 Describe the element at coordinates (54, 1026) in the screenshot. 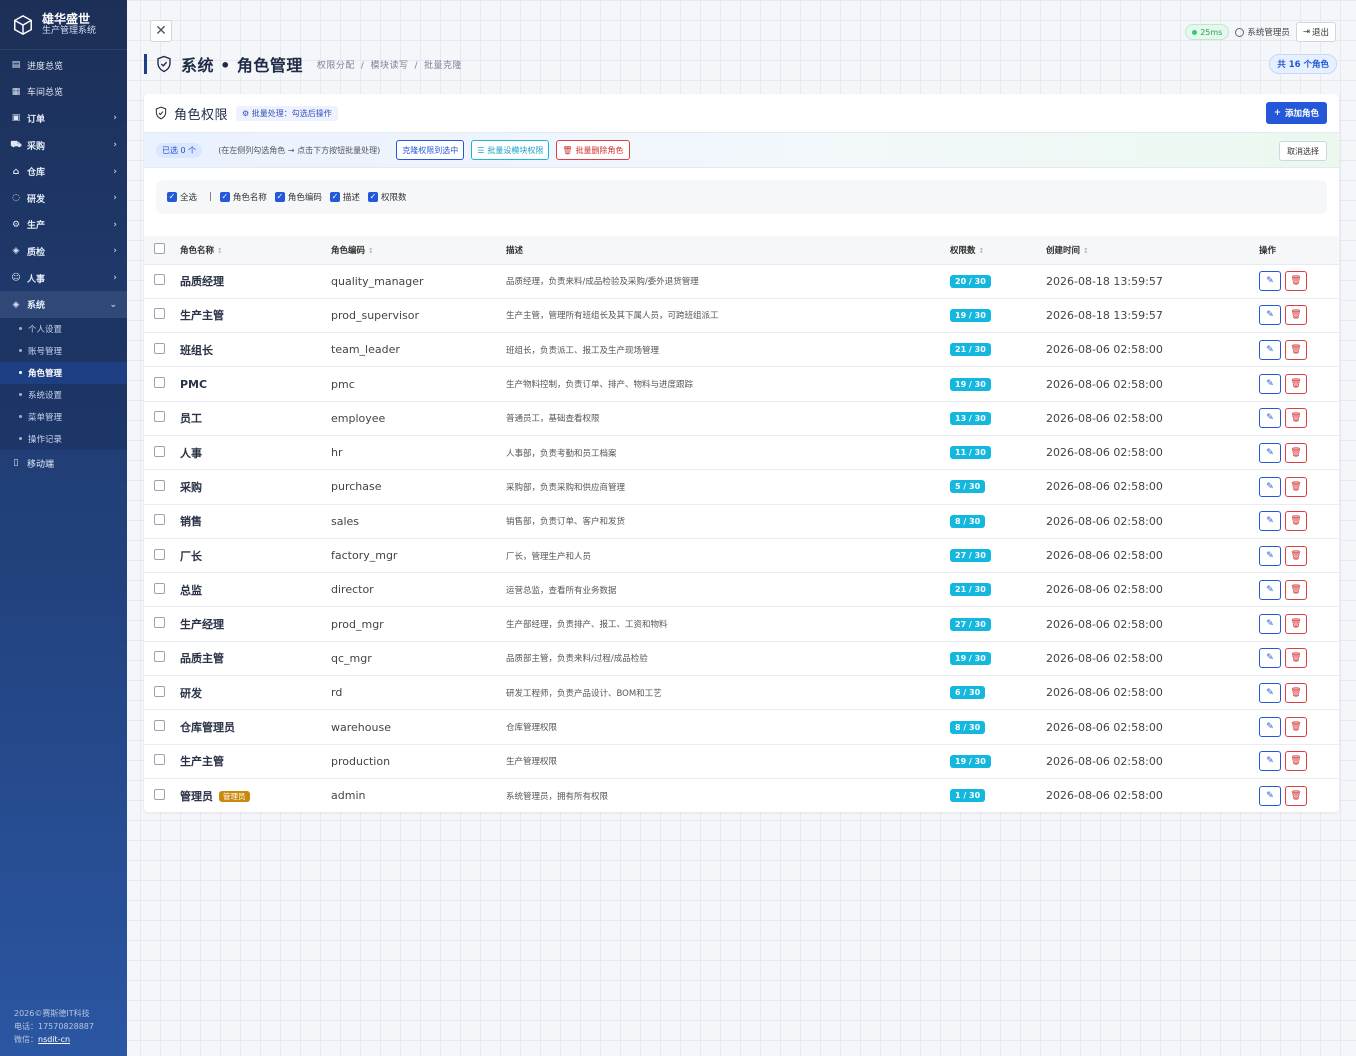

I see `sidebar-footer: 2026©赛斯德IT科技 电话：17570828887 微信：nsdit-cn` at that location.